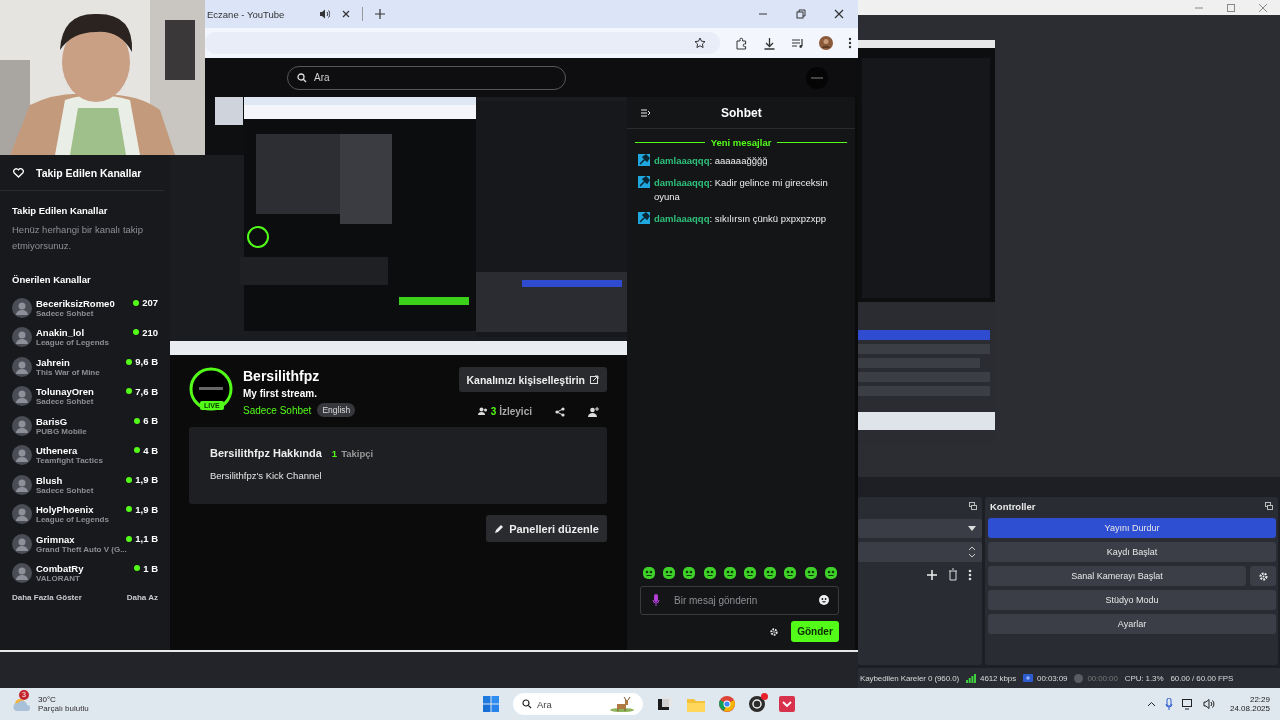  Describe the element at coordinates (85, 333) in the screenshot. I see `channel-name: Anakin_lol` at that location.